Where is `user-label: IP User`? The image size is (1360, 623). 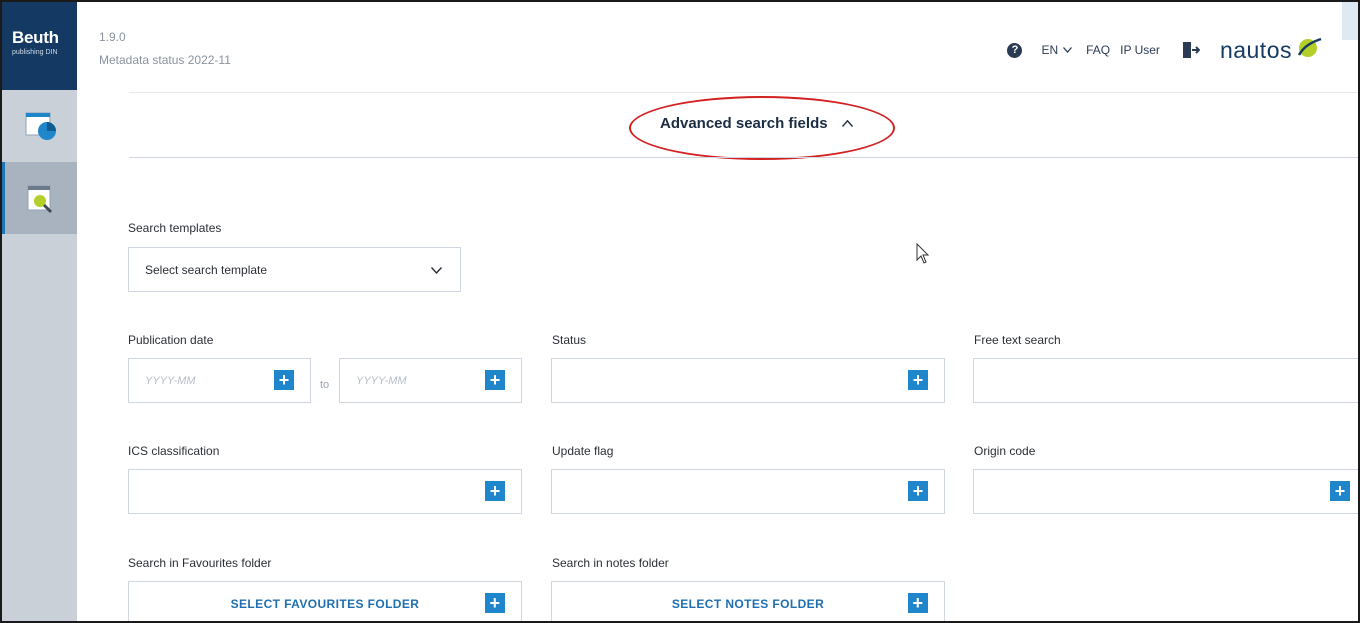 user-label: IP User is located at coordinates (1140, 50).